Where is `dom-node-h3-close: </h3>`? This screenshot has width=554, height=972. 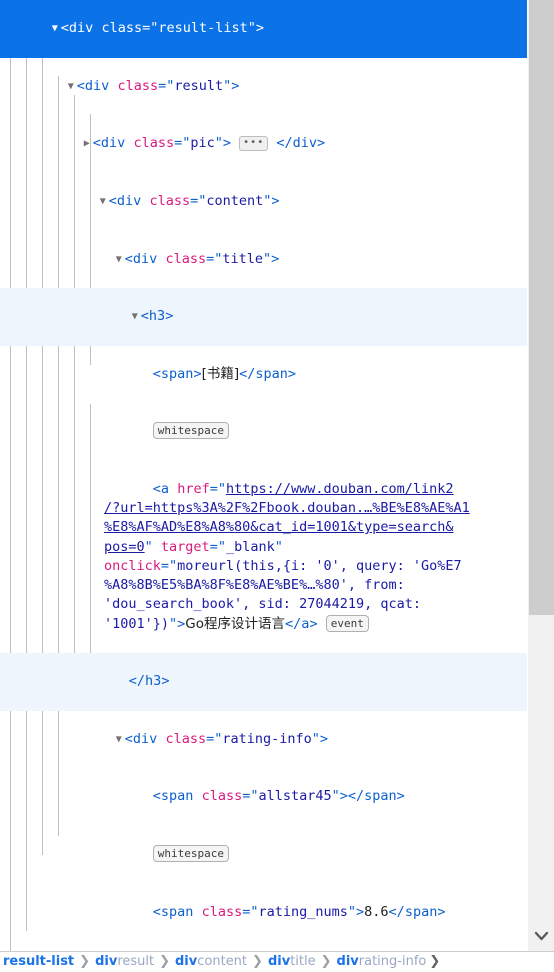
dom-node-h3-close: </h3> is located at coordinates (263, 681).